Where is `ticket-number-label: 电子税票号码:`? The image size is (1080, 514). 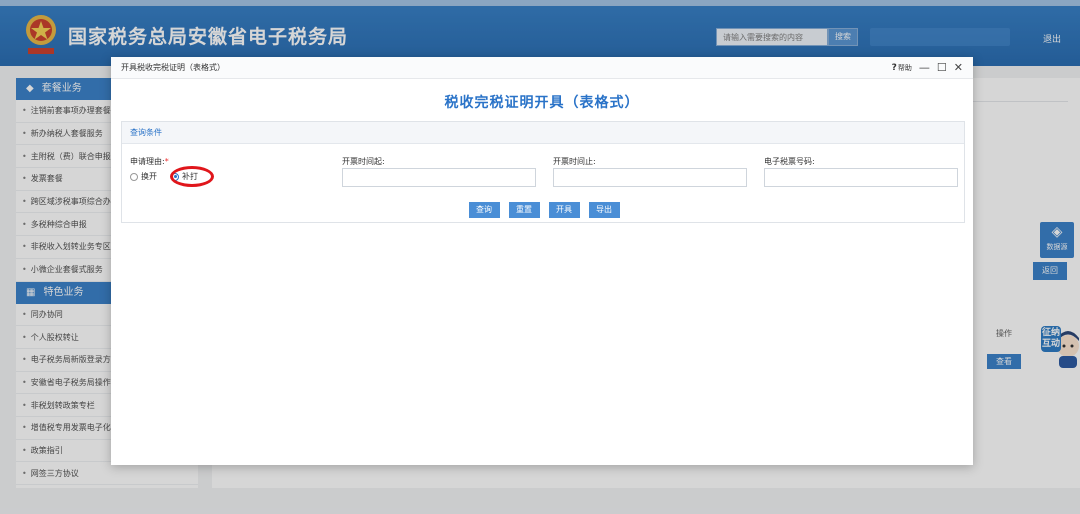
ticket-number-label: 电子税票号码: is located at coordinates (789, 161).